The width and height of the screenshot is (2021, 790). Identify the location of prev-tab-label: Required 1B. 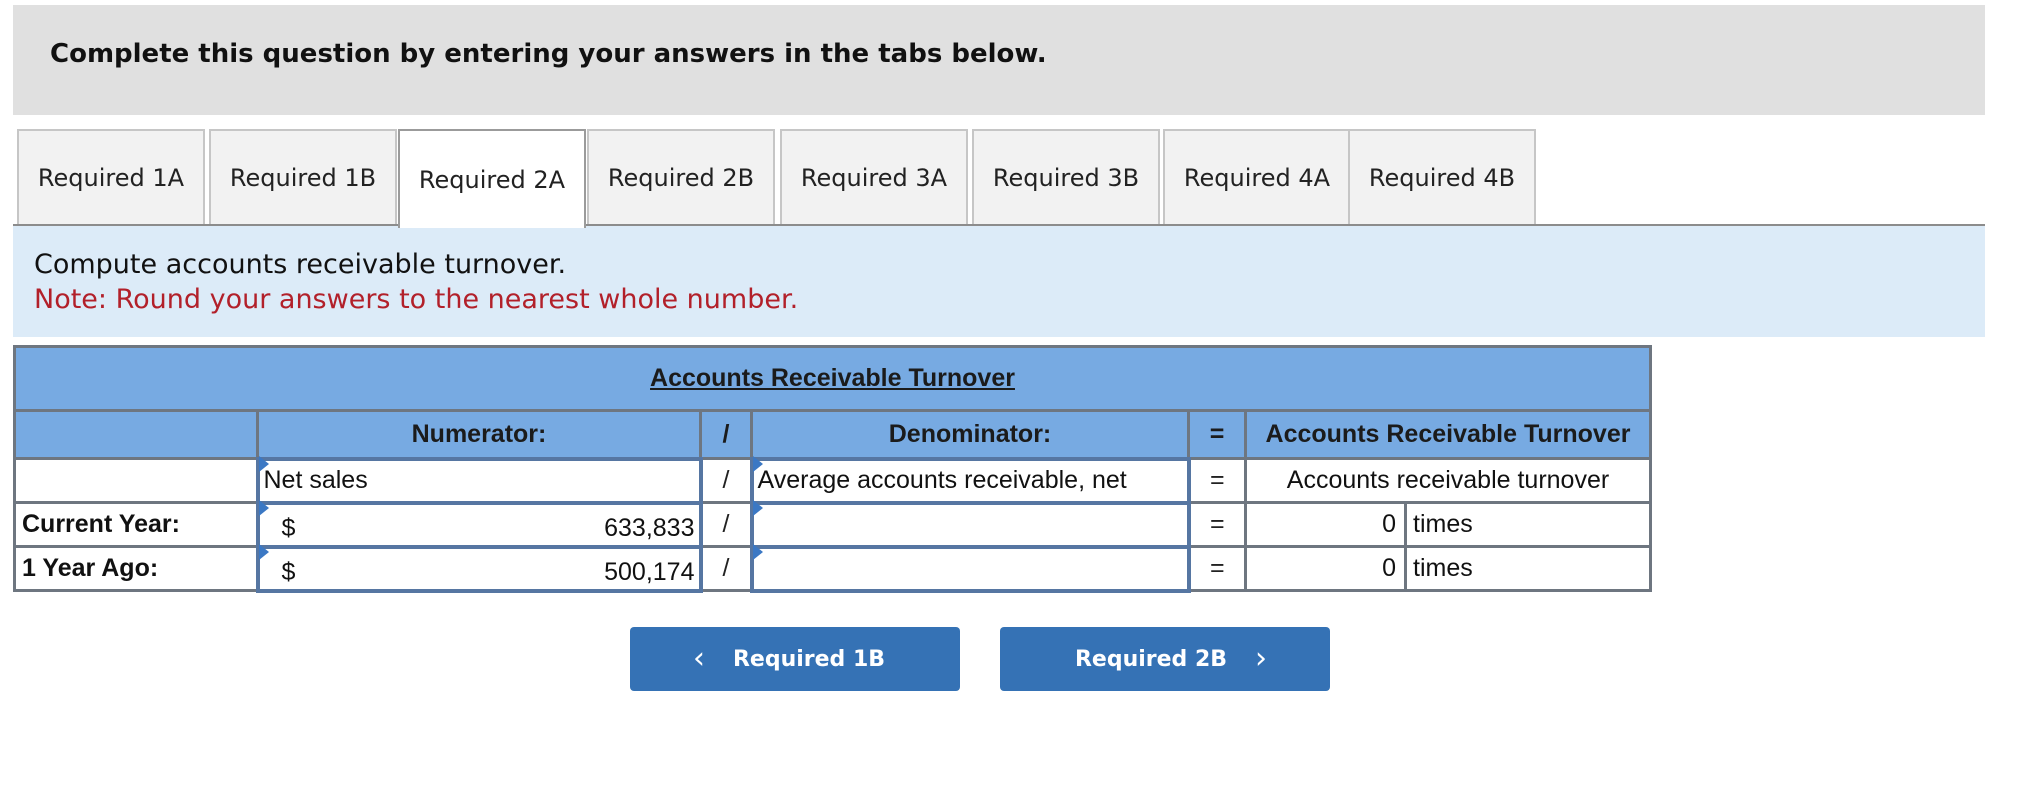
(809, 659).